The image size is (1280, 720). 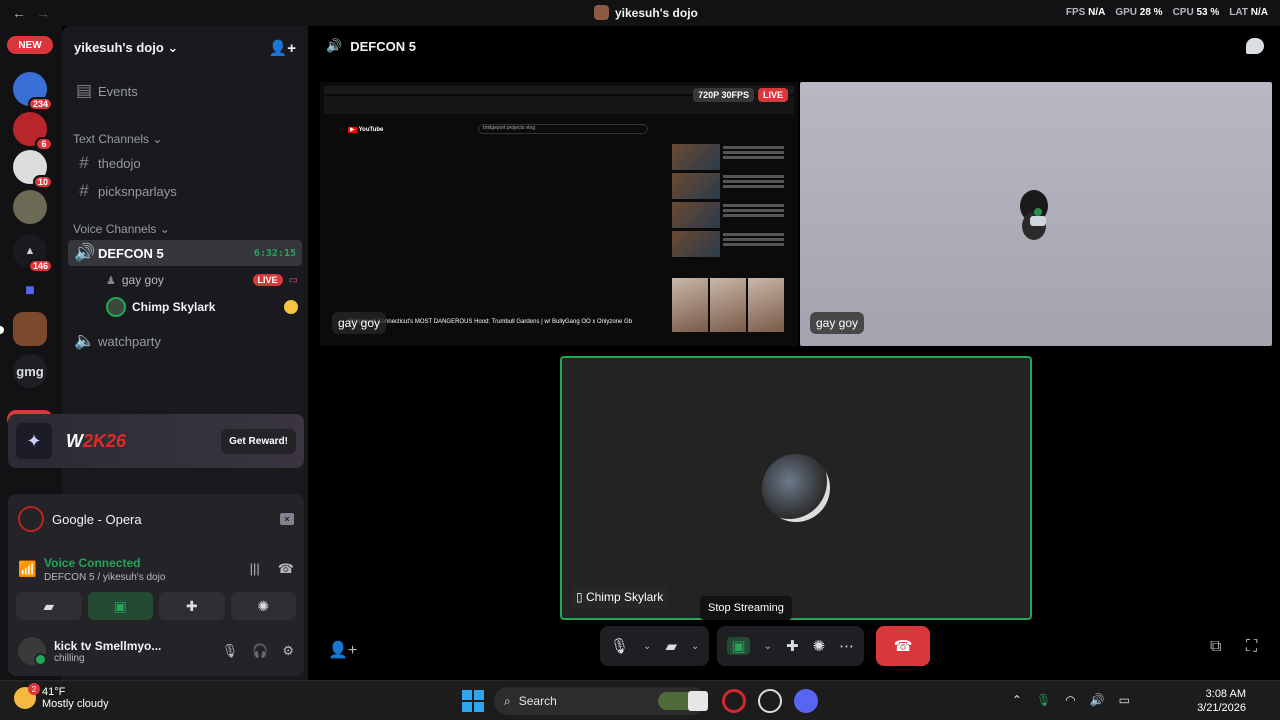 I want to click on add-member-icon: 👤+, so click(x=282, y=48).